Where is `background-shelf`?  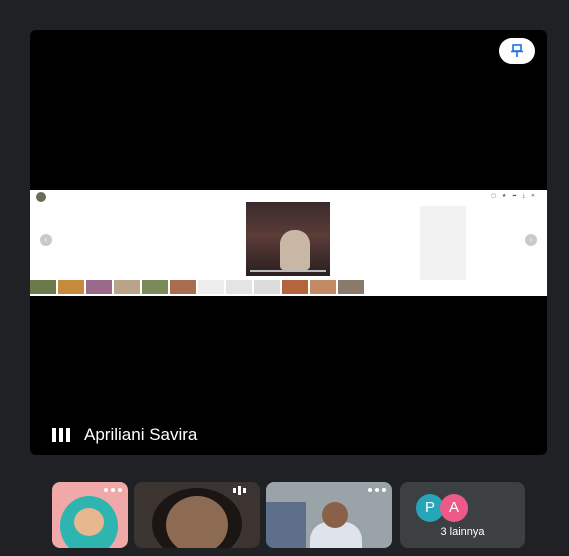 background-shelf is located at coordinates (286, 525).